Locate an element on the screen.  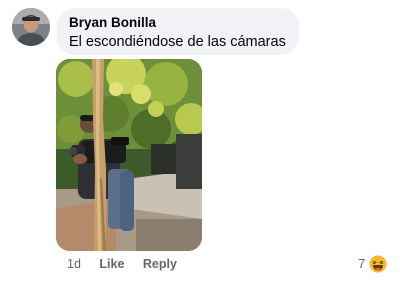
avatar-image is located at coordinates (31, 27).